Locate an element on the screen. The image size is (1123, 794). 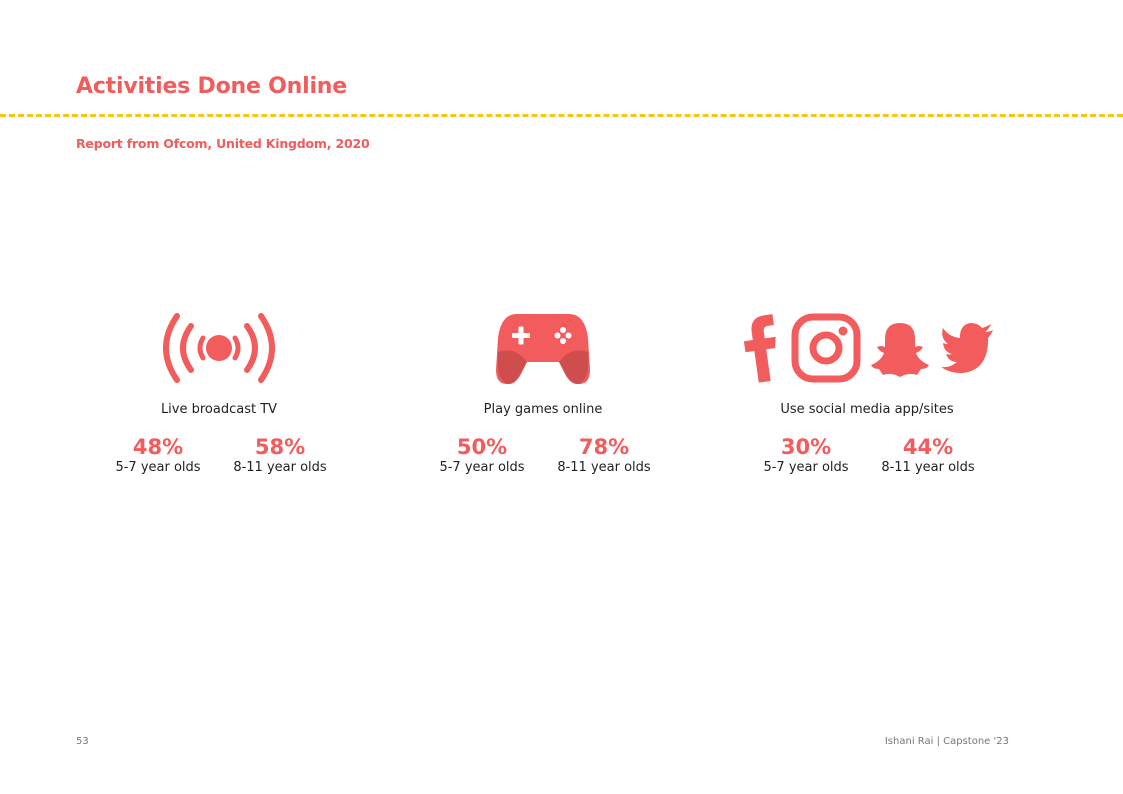
stat-5-7: 48% 5-7 year olds is located at coordinates (158, 455).